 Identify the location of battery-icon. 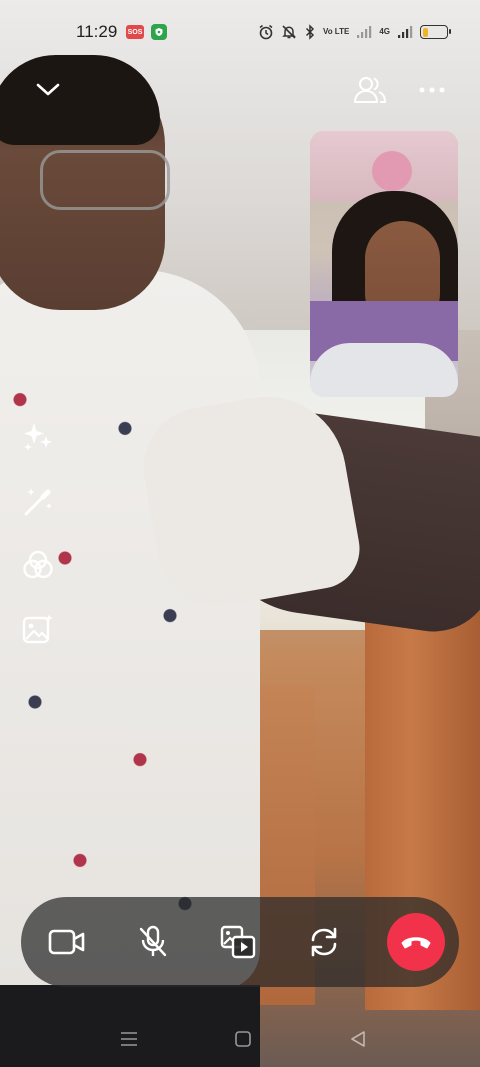
(435, 32).